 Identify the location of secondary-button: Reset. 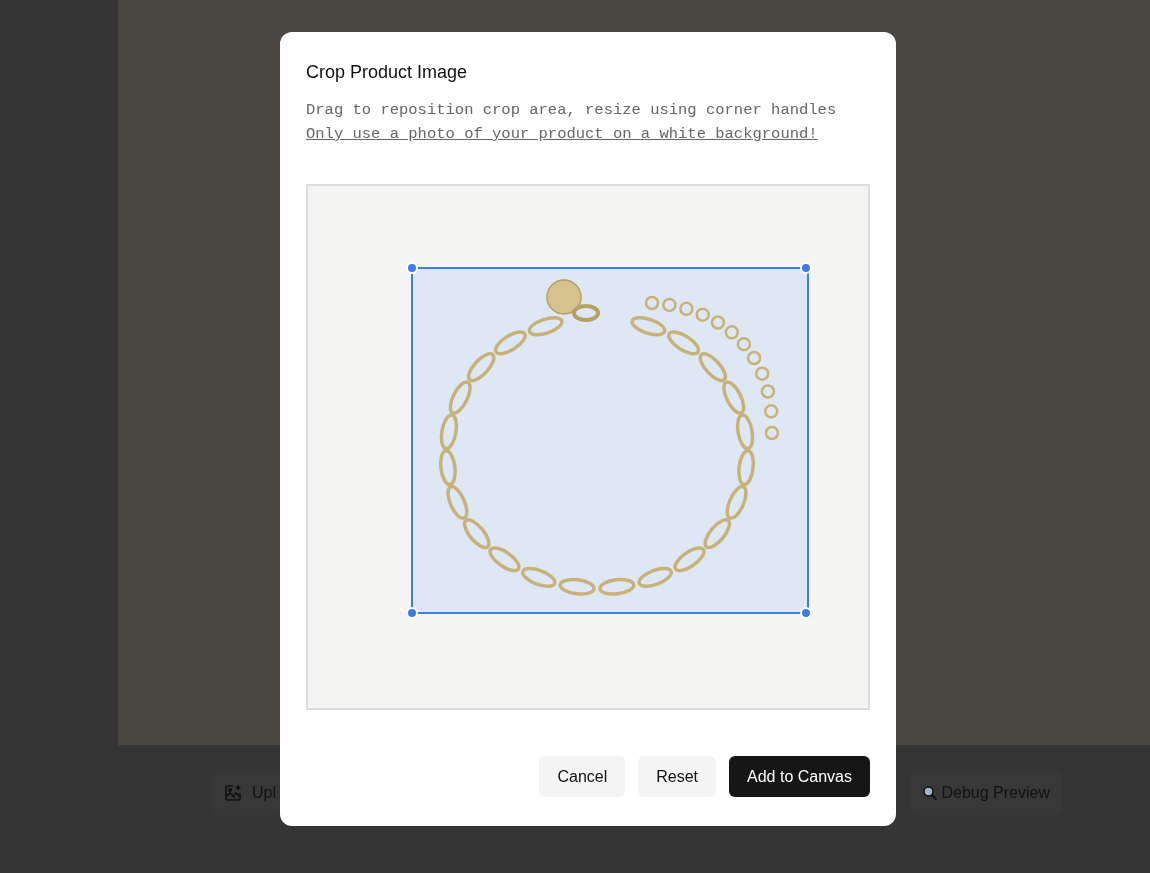
(677, 776).